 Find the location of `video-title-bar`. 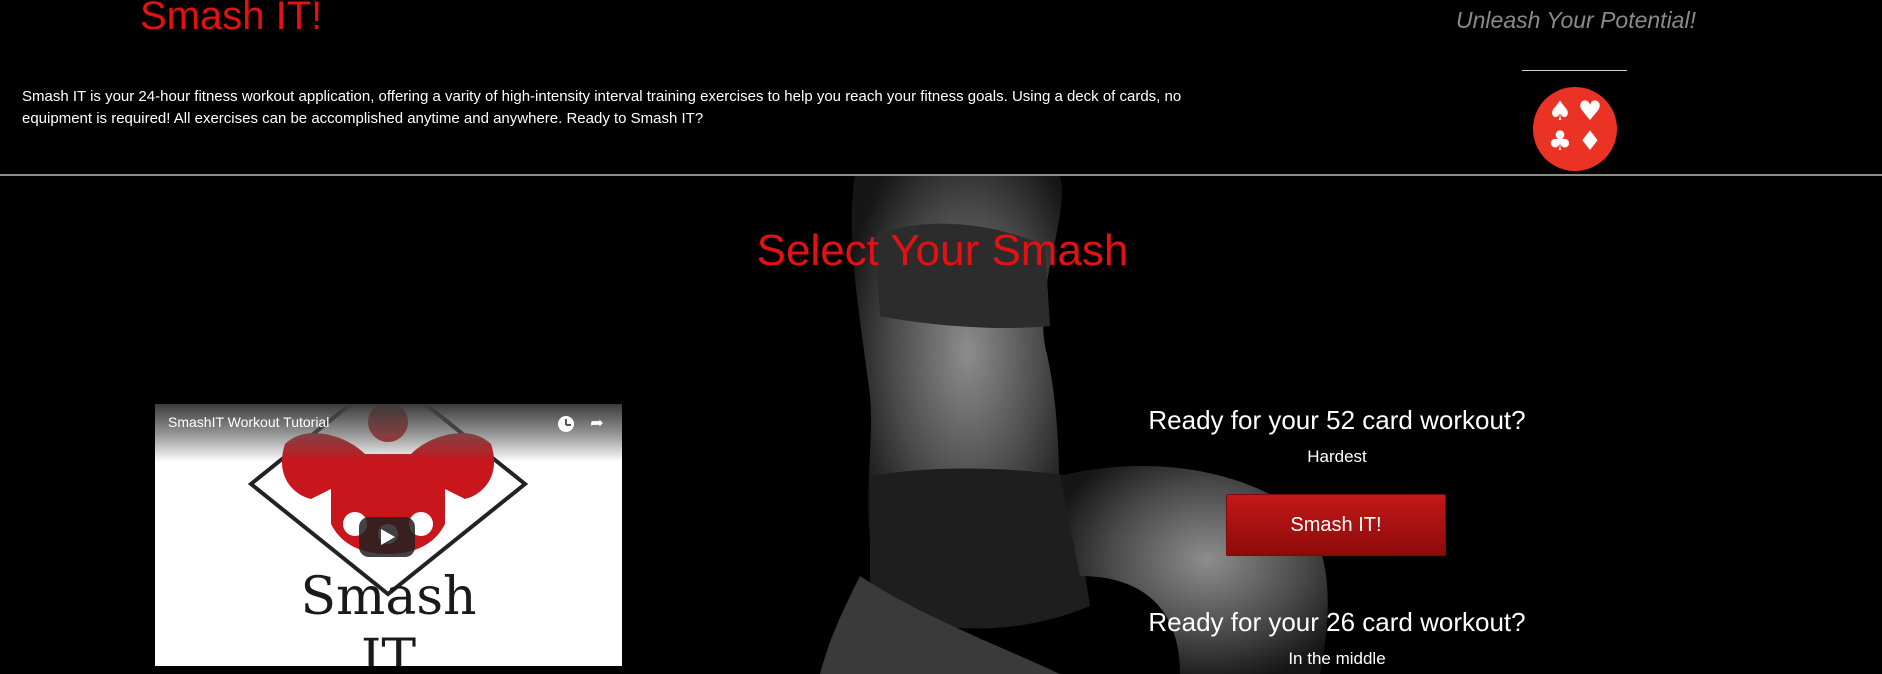

video-title-bar is located at coordinates (388, 433).